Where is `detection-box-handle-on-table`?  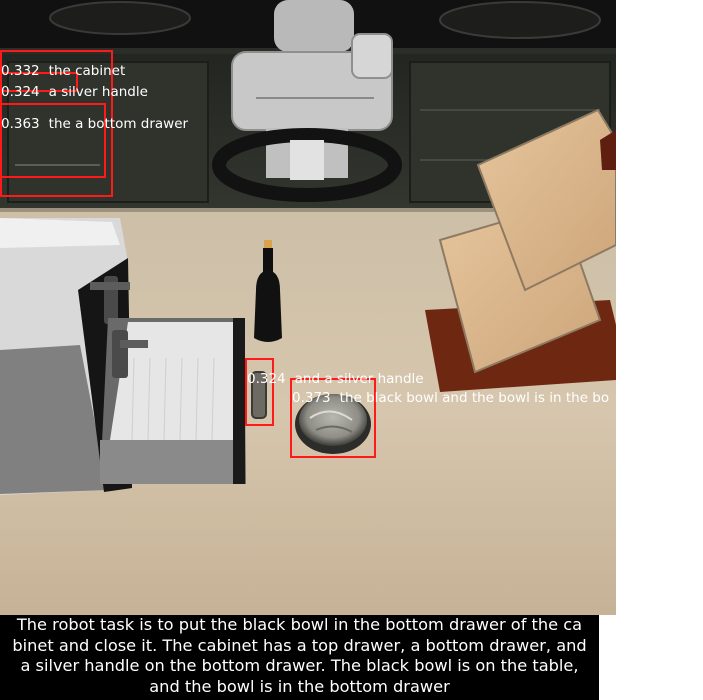
detection-box-handle-on-table is located at coordinates (259, 392).